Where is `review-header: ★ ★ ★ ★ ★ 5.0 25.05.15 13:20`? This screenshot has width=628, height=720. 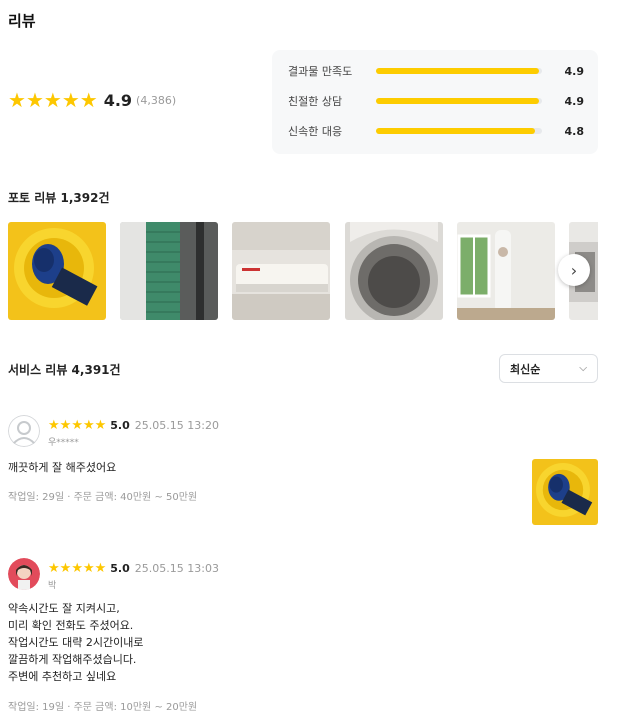 review-header: ★ ★ ★ ★ ★ 5.0 25.05.15 13:20 is located at coordinates (133, 425).